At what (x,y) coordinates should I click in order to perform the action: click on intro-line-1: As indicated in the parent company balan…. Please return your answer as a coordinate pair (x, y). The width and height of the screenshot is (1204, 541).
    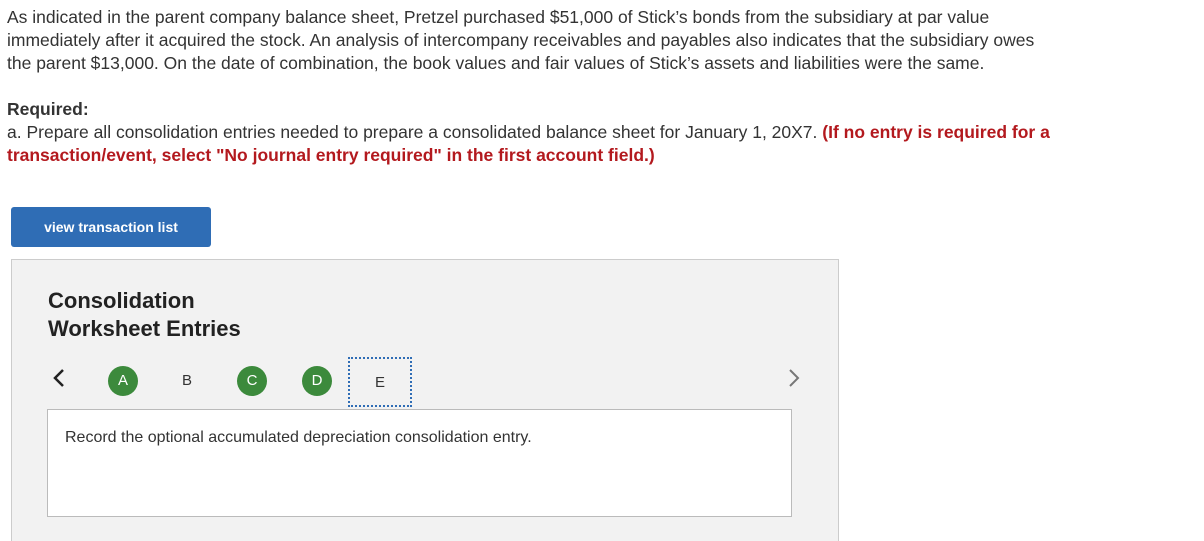
    Looking at the image, I should click on (498, 17).